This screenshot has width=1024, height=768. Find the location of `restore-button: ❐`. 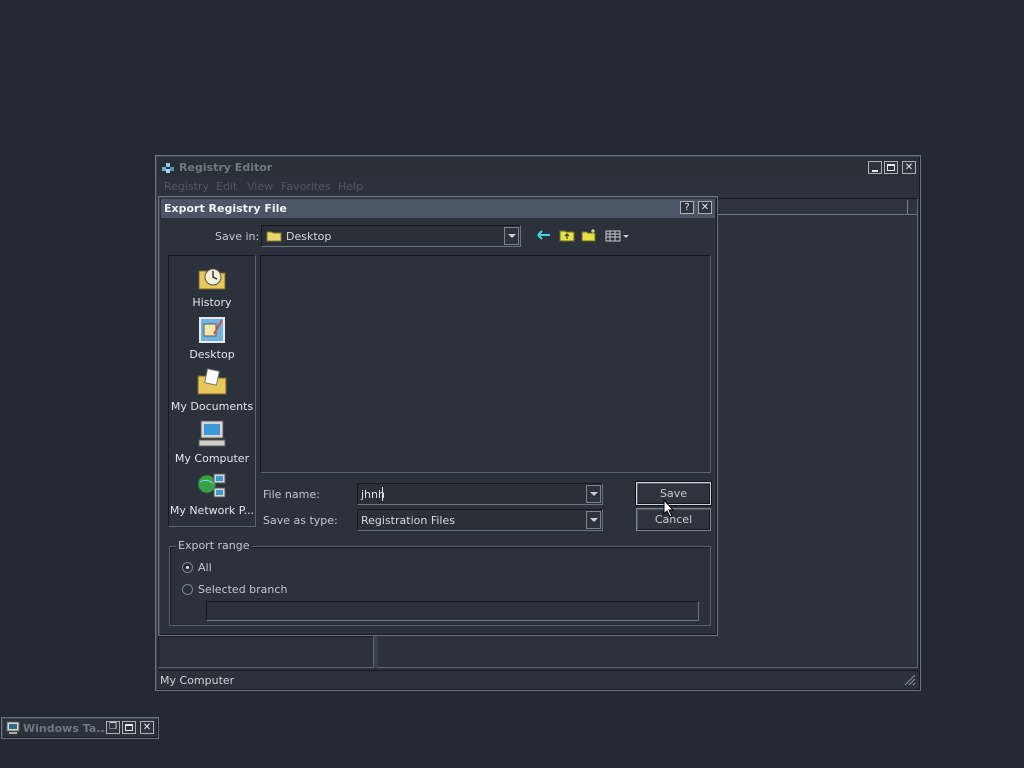

restore-button: ❐ is located at coordinates (113, 727).